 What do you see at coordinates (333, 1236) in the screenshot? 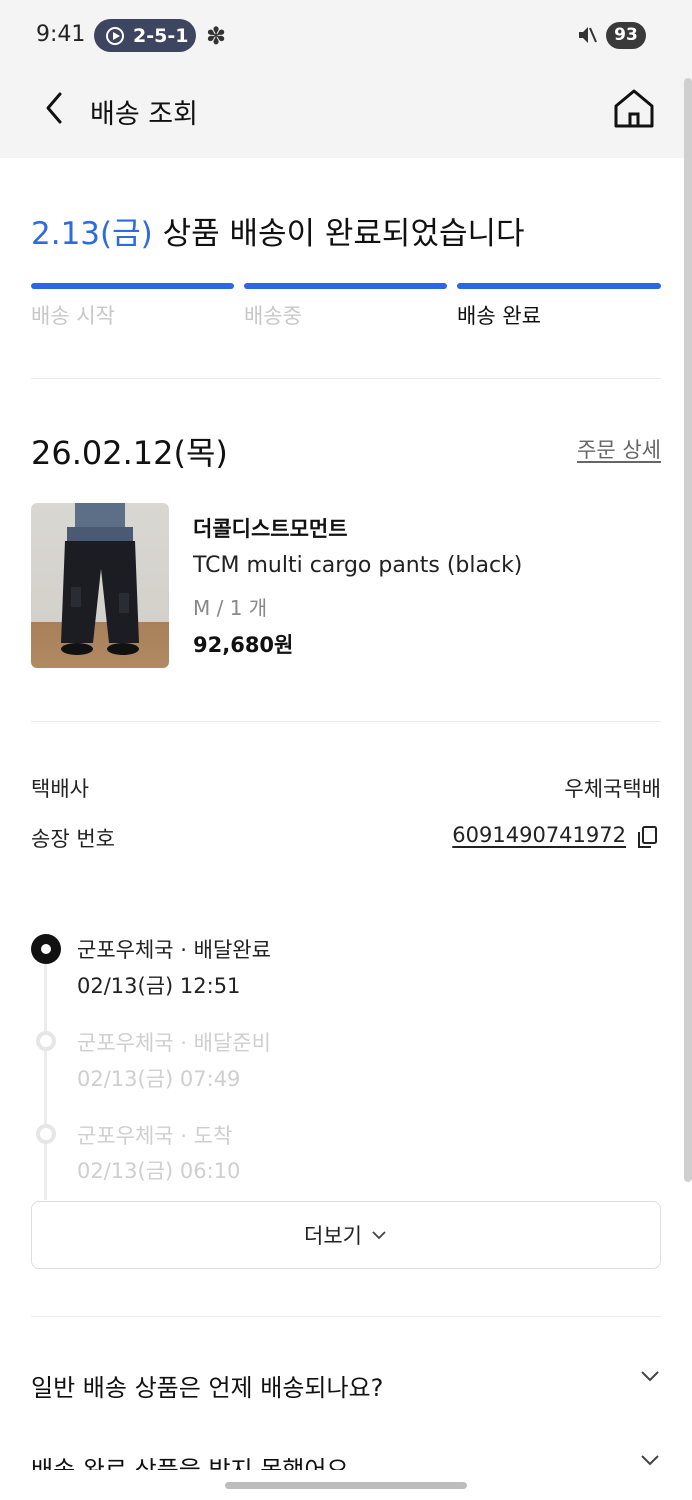
I see `more-button-label: 더보기` at bounding box center [333, 1236].